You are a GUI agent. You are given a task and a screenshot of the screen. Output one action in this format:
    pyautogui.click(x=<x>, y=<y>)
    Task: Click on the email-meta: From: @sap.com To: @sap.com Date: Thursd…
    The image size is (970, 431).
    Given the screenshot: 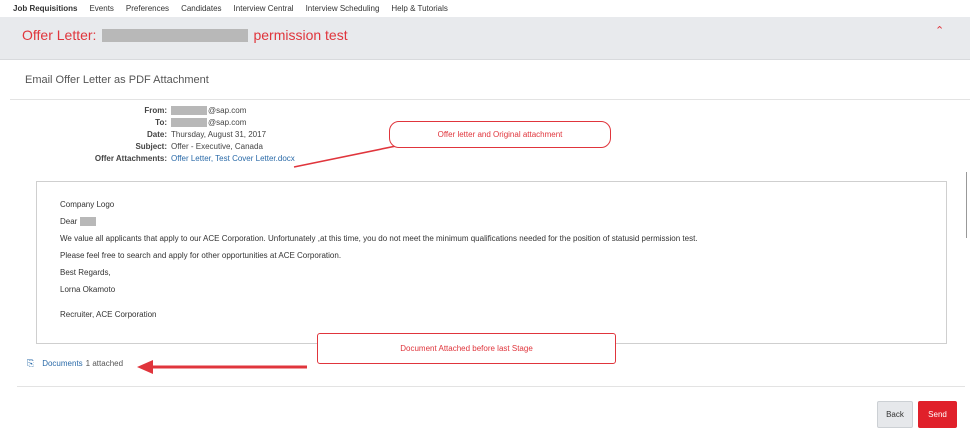 What is the action you would take?
    pyautogui.click(x=190, y=134)
    